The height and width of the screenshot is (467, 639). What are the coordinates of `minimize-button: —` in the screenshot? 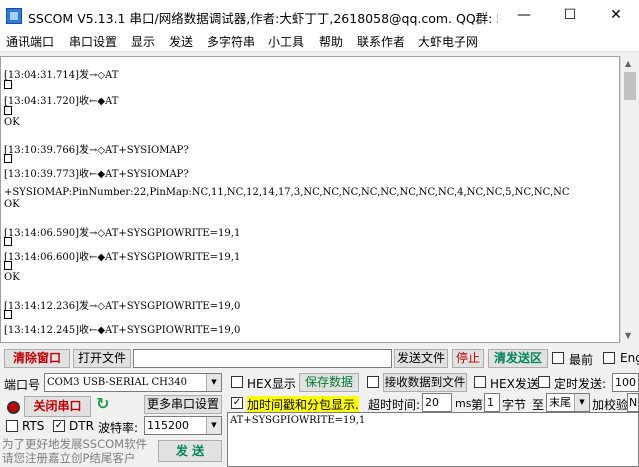 It's located at (524, 15).